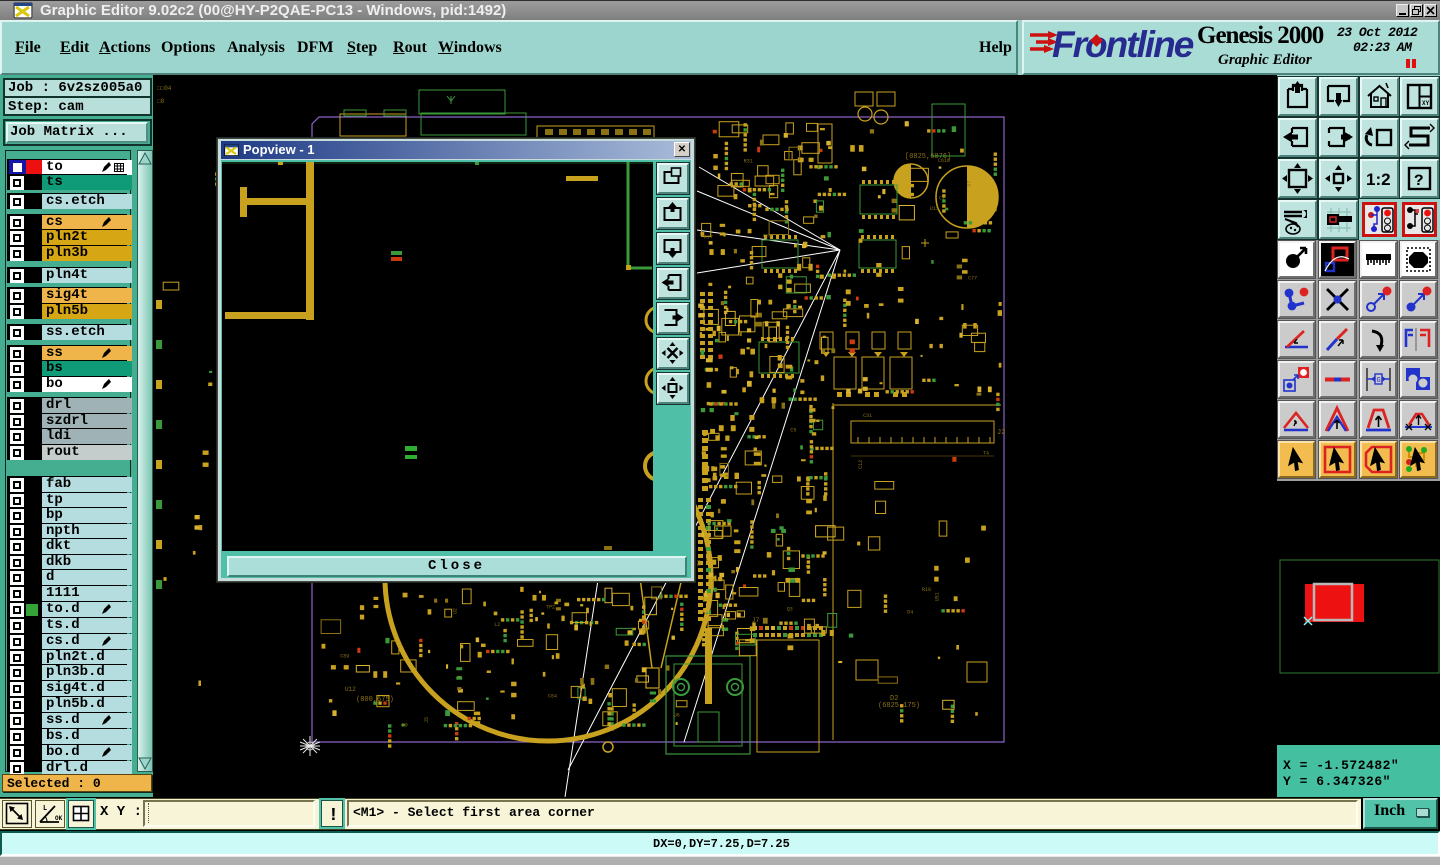 The height and width of the screenshot is (865, 1440). What do you see at coordinates (59, 818) in the screenshot?
I see `svg-text: OK` at bounding box center [59, 818].